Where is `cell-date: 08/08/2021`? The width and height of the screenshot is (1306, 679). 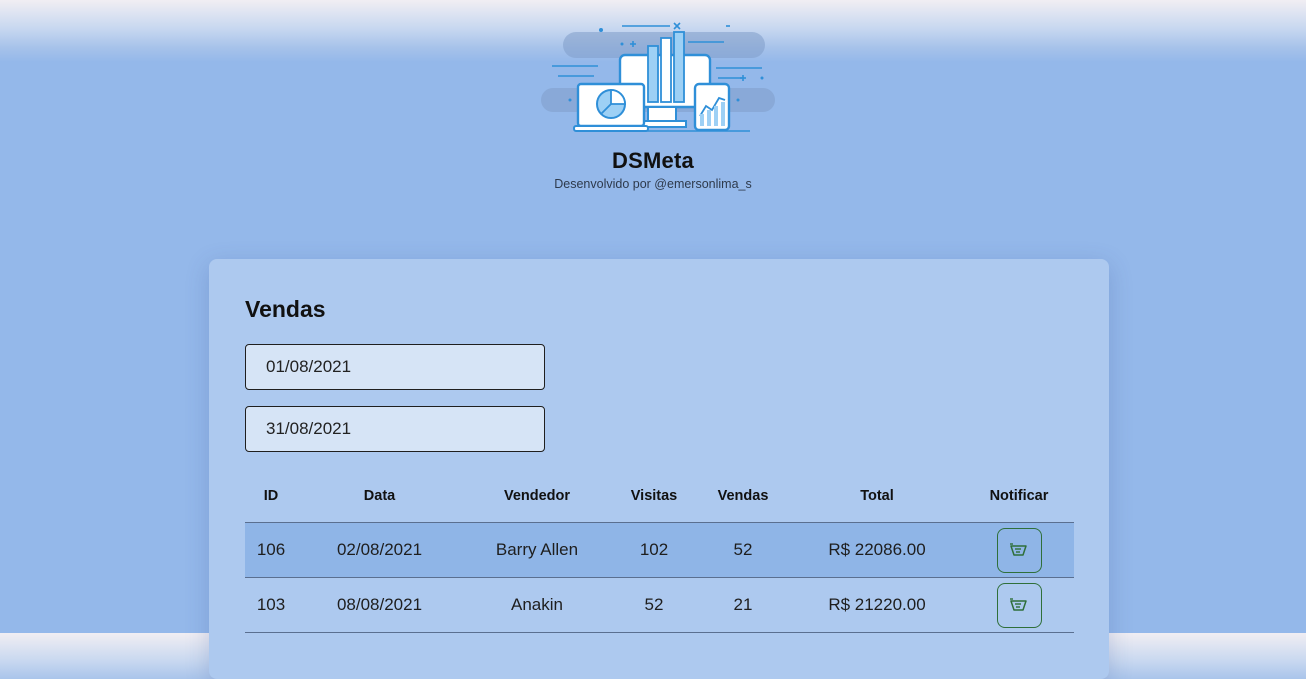
cell-date: 08/08/2021 is located at coordinates (379, 605).